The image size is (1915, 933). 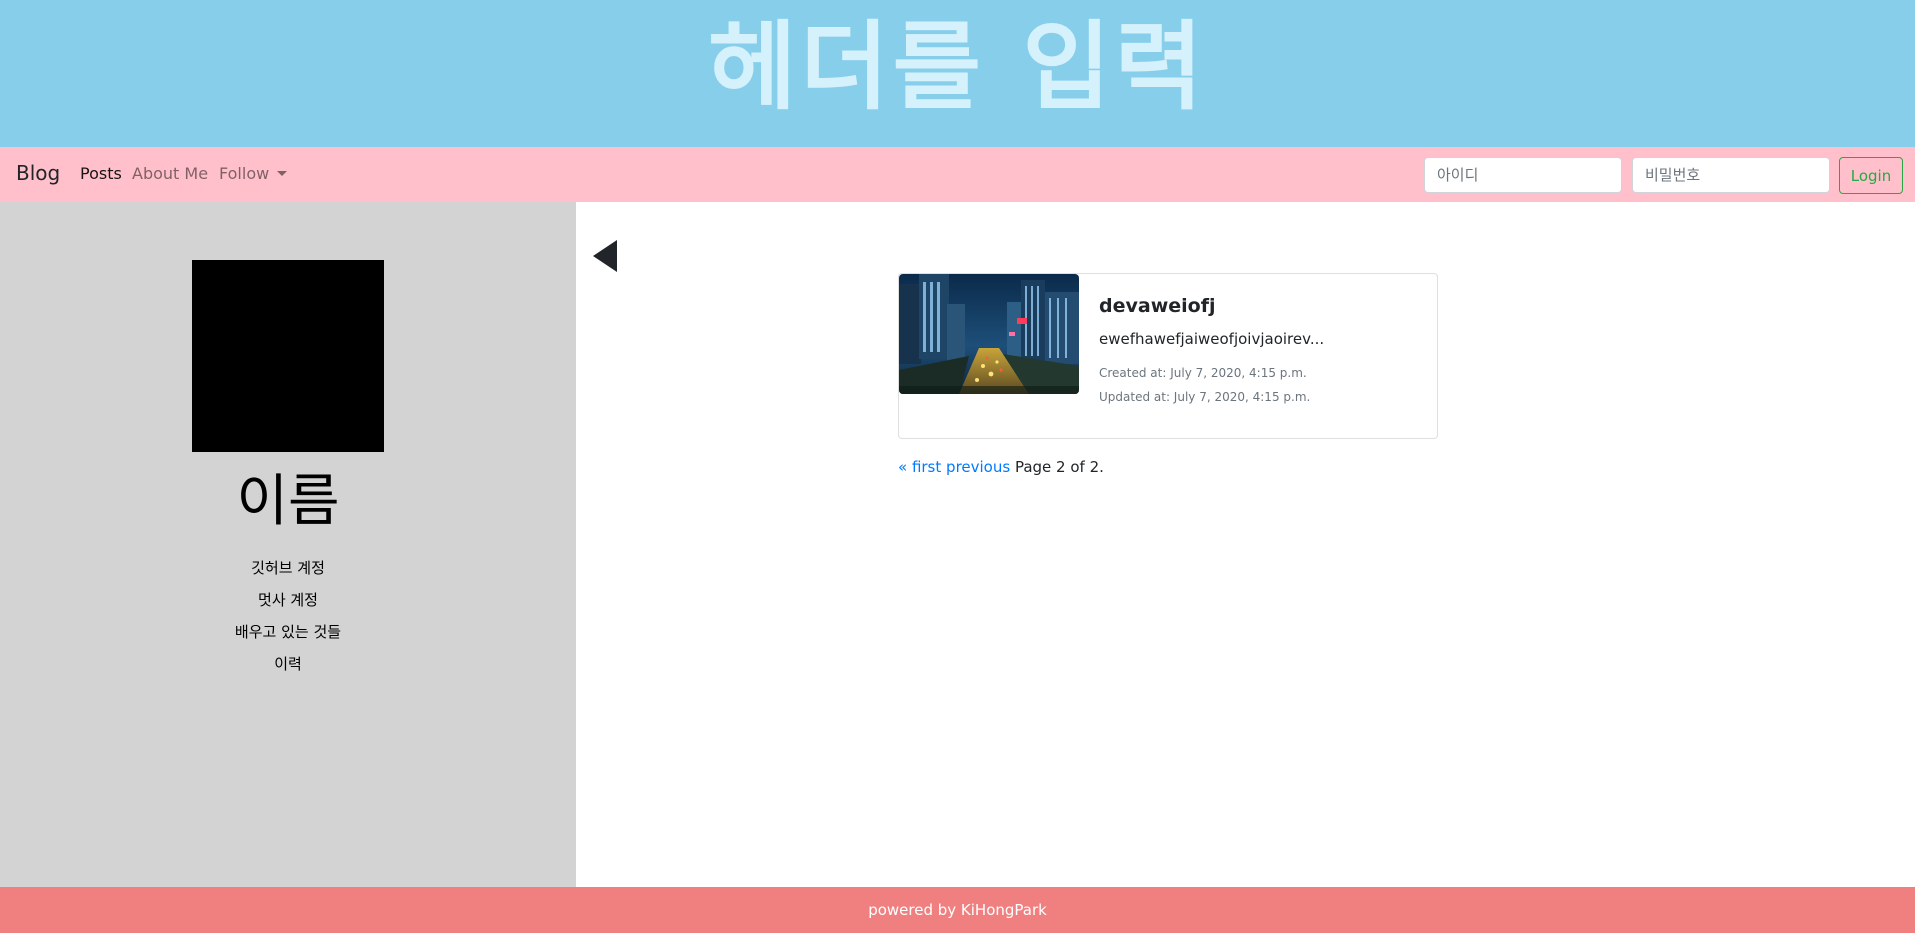 I want to click on profile-name: 이름, so click(x=288, y=501).